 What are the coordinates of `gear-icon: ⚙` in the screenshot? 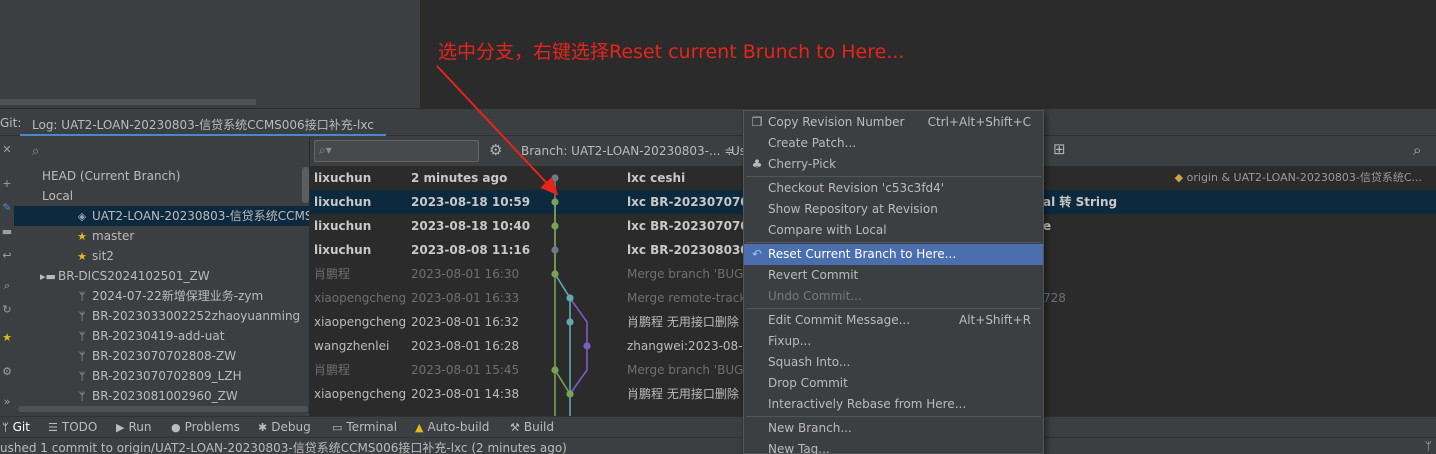 It's located at (495, 150).